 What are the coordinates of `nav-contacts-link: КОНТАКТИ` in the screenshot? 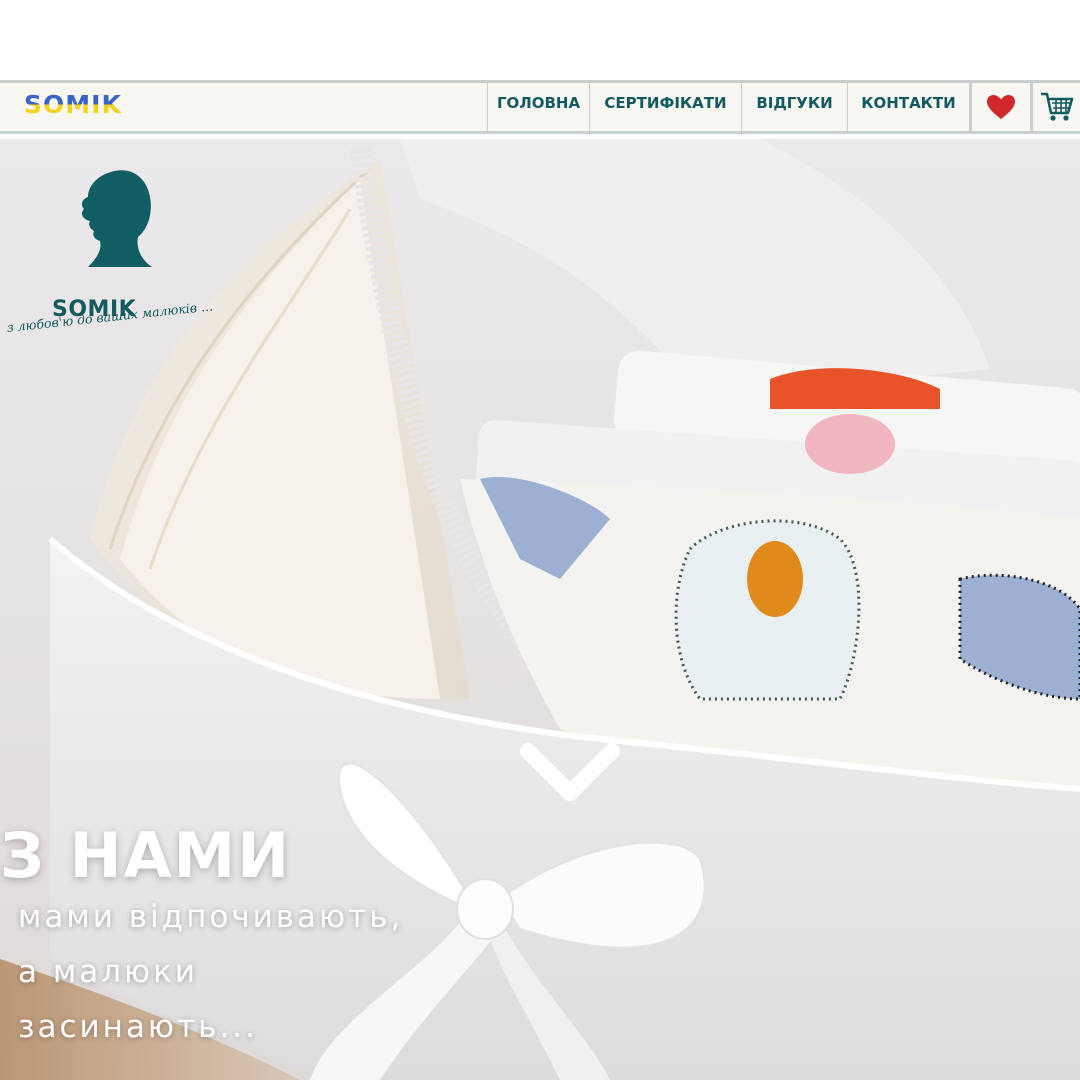 It's located at (908, 107).